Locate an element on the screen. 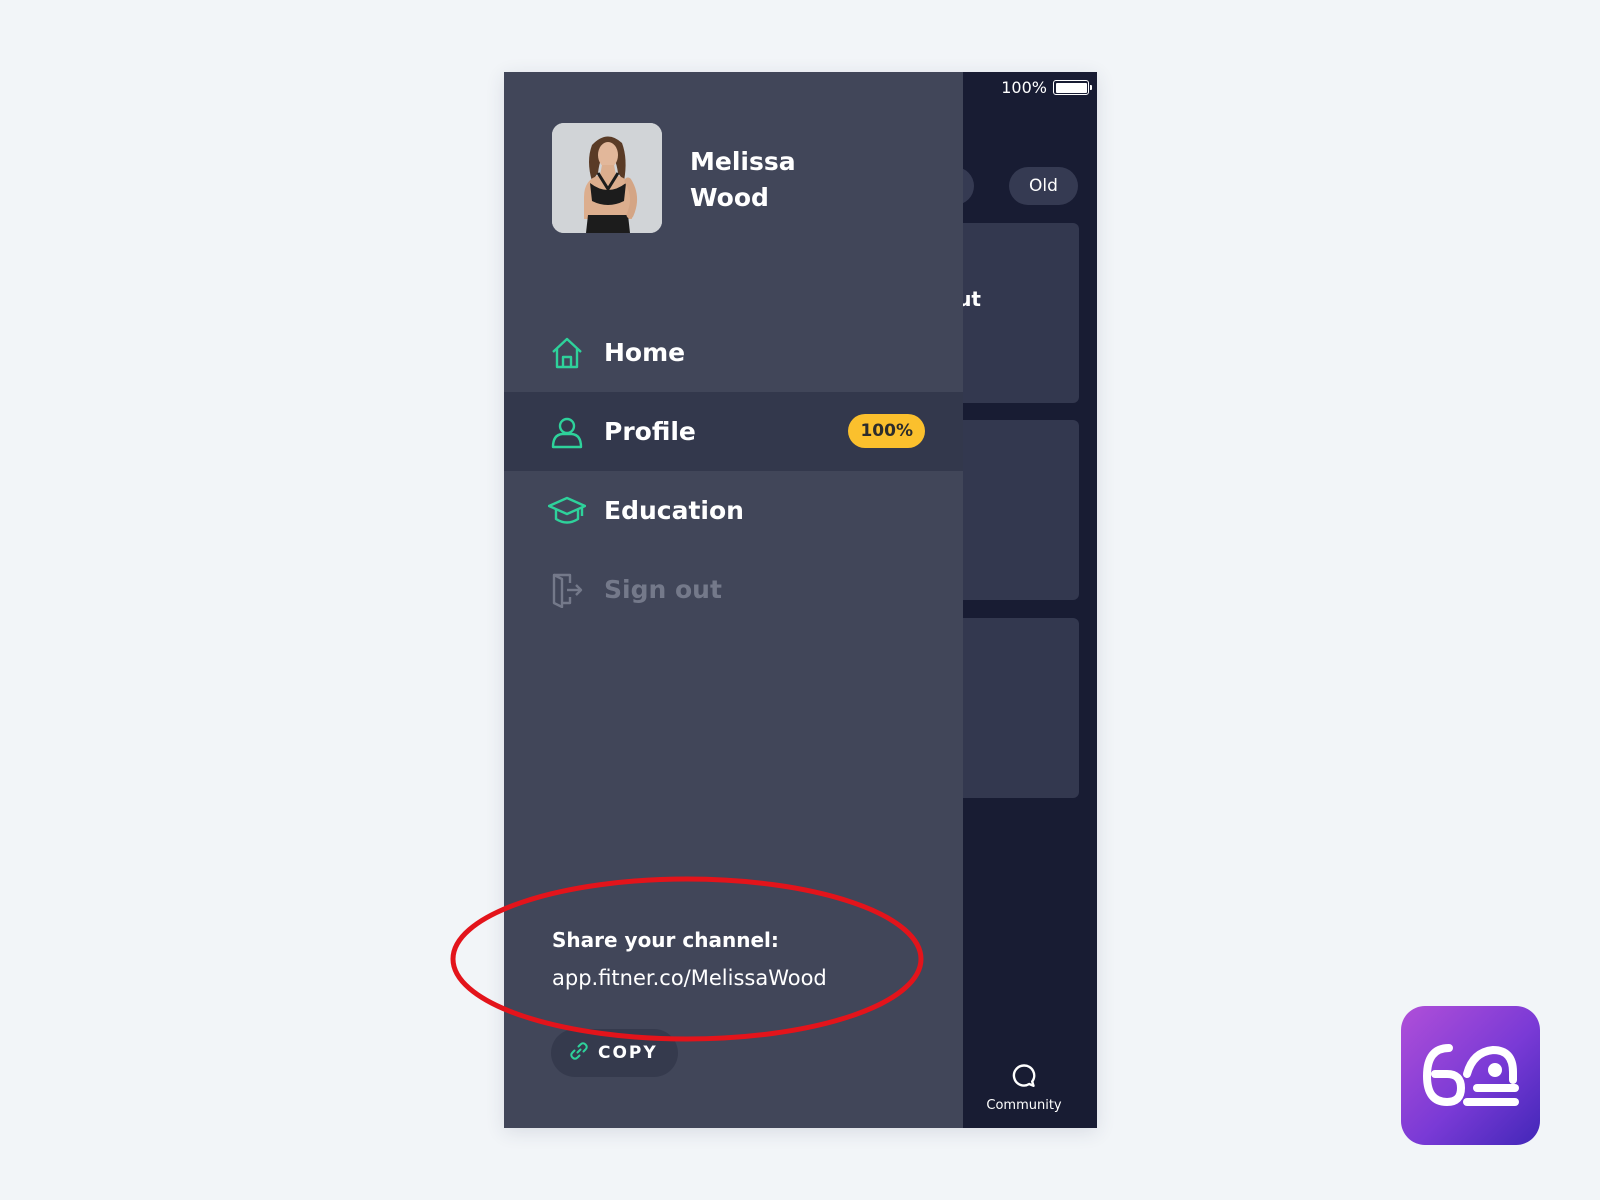 This screenshot has height=1200, width=1600. sign-out-icon is located at coordinates (567, 590).